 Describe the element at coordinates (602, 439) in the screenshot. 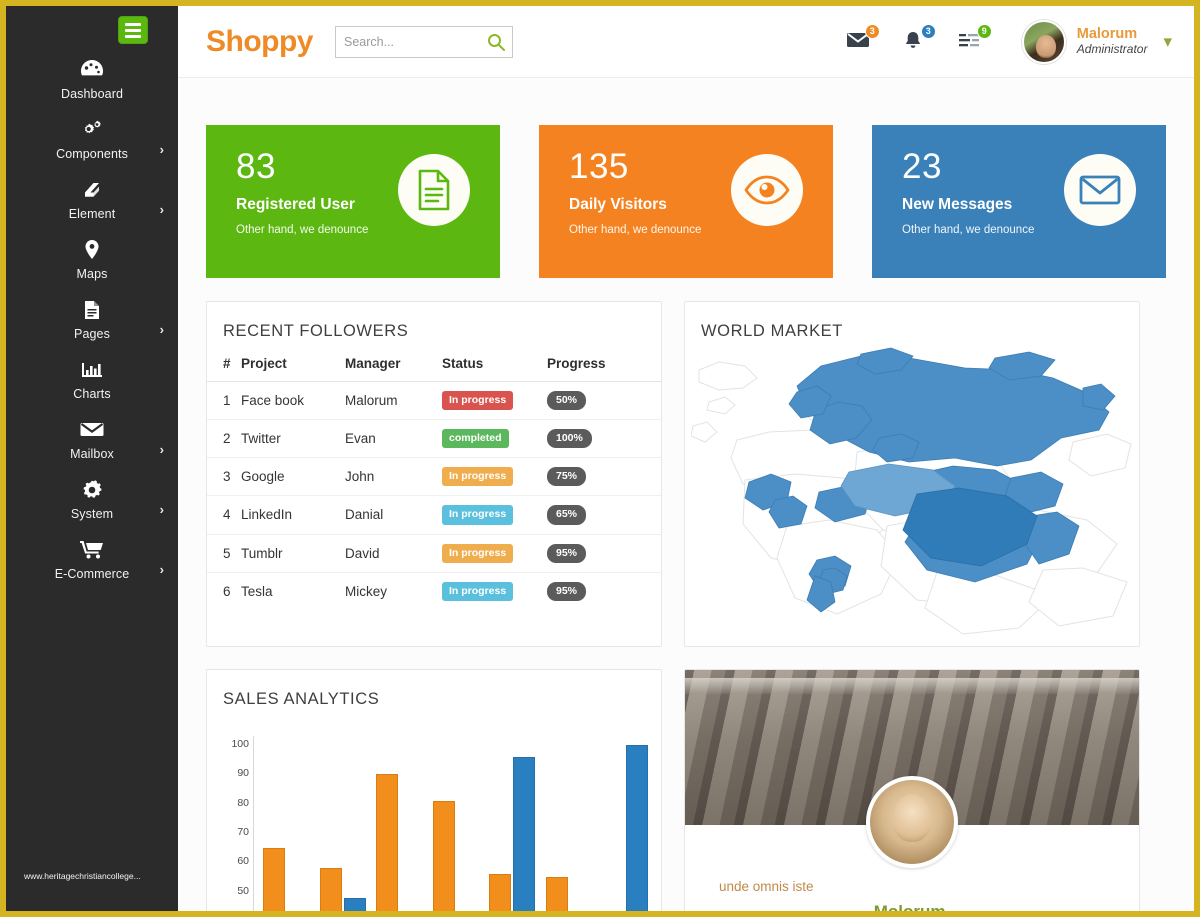

I see `row-progress-cell: 100%` at that location.